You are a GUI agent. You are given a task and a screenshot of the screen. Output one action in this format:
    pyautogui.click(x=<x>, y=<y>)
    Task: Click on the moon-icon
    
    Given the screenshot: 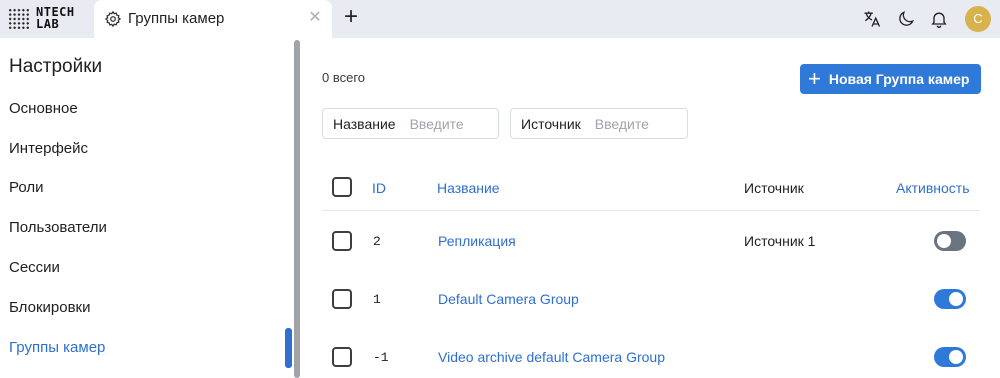 What is the action you would take?
    pyautogui.click(x=906, y=19)
    